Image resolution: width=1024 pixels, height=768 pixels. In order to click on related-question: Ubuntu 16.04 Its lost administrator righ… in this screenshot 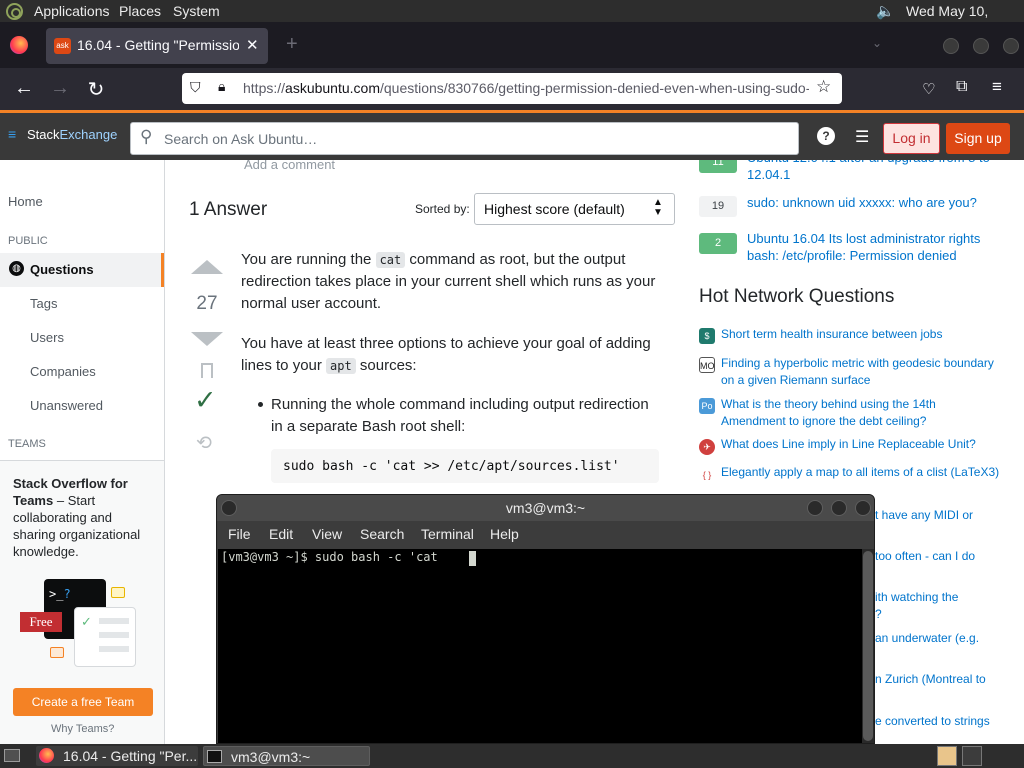, I will do `click(872, 247)`.